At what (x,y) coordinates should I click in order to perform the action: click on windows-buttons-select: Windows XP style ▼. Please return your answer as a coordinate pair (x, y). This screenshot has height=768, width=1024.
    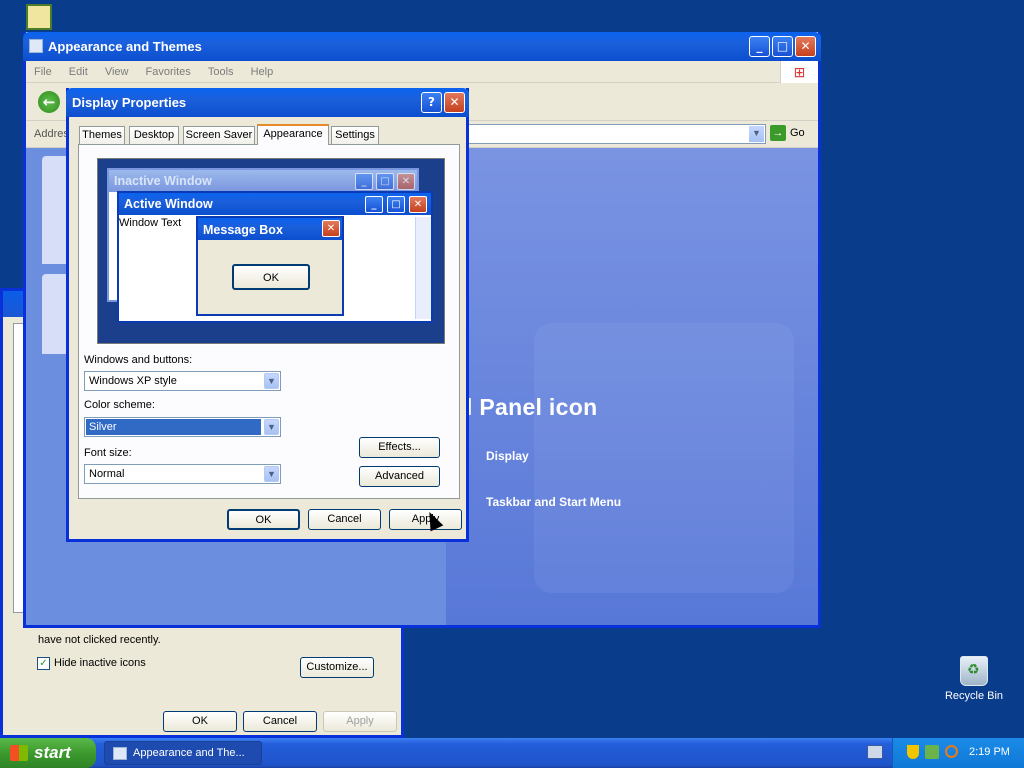
    Looking at the image, I should click on (182, 381).